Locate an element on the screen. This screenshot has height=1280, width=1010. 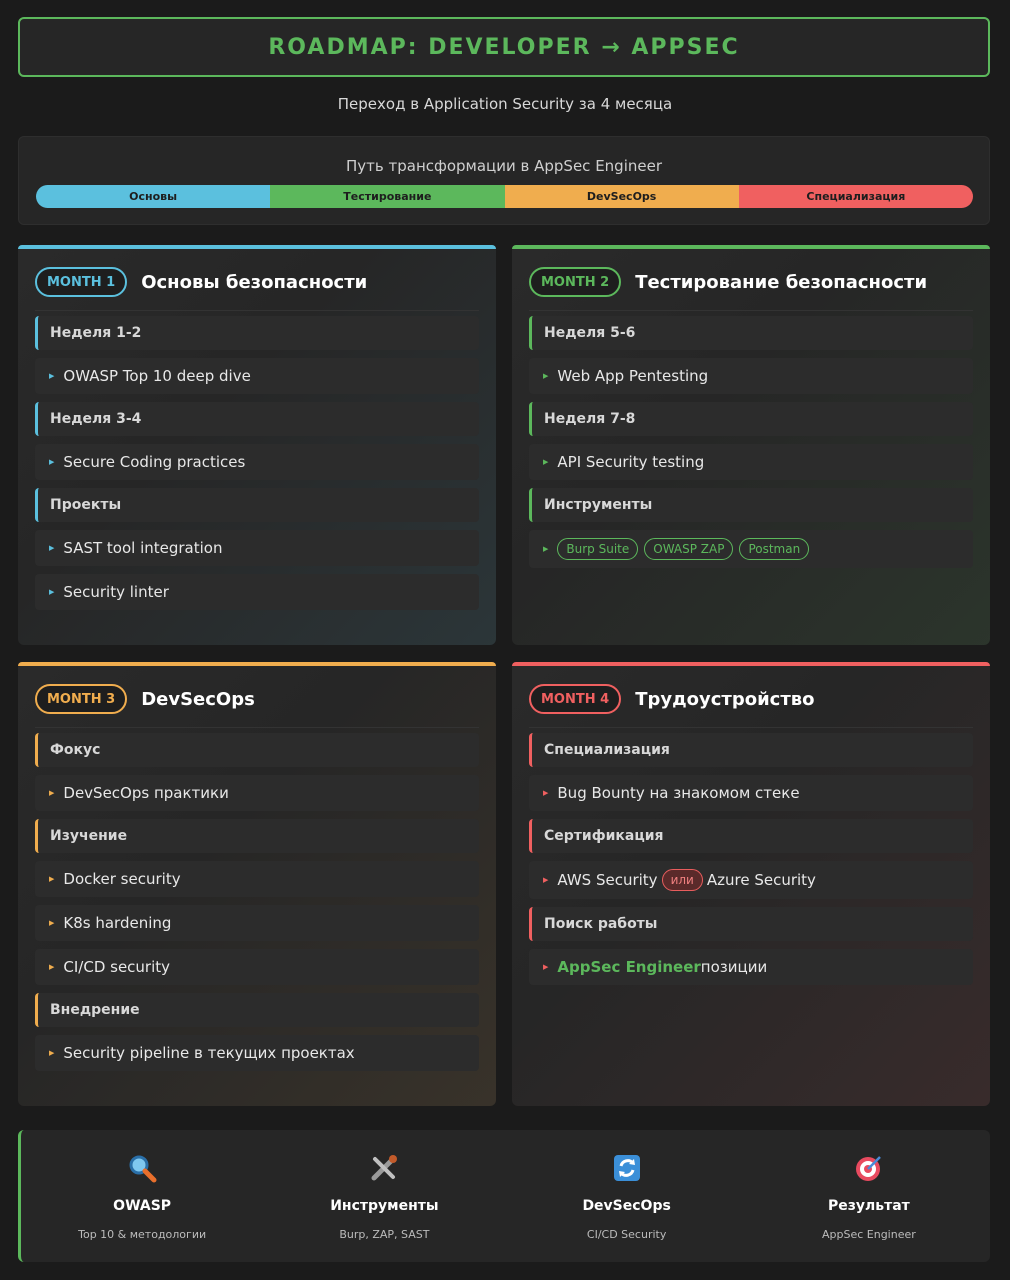
item-text: позиции is located at coordinates (734, 967).